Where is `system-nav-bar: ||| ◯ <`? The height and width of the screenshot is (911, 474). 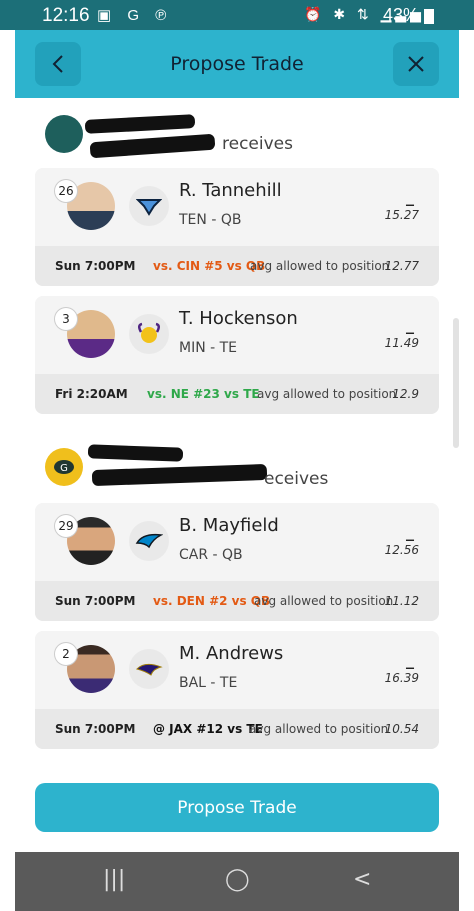
system-nav-bar: ||| ◯ < is located at coordinates (237, 881).